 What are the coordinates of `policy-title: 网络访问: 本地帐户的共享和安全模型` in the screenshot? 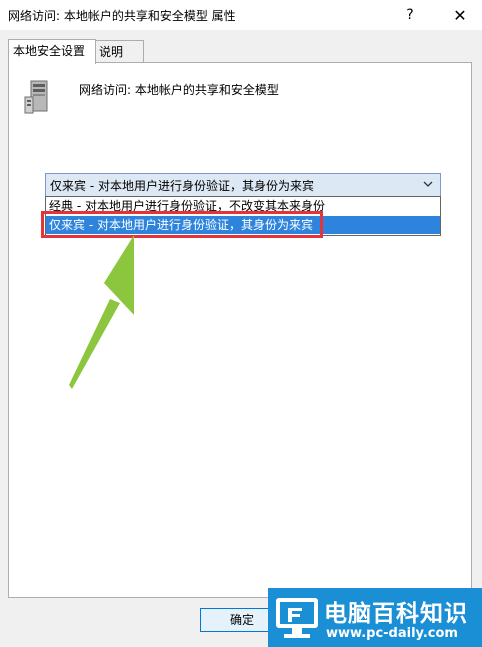 It's located at (179, 90).